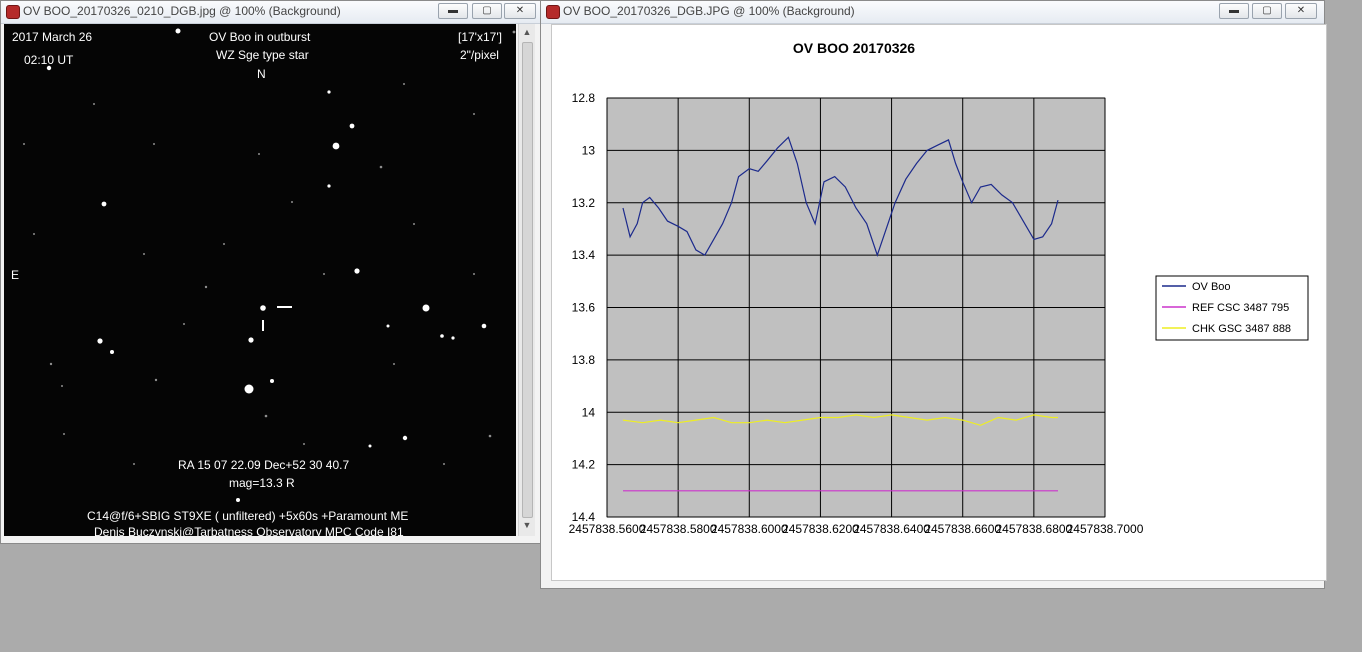 This screenshot has height=652, width=1362. What do you see at coordinates (480, 37) in the screenshot?
I see `overlay-fov: [17'x17']` at bounding box center [480, 37].